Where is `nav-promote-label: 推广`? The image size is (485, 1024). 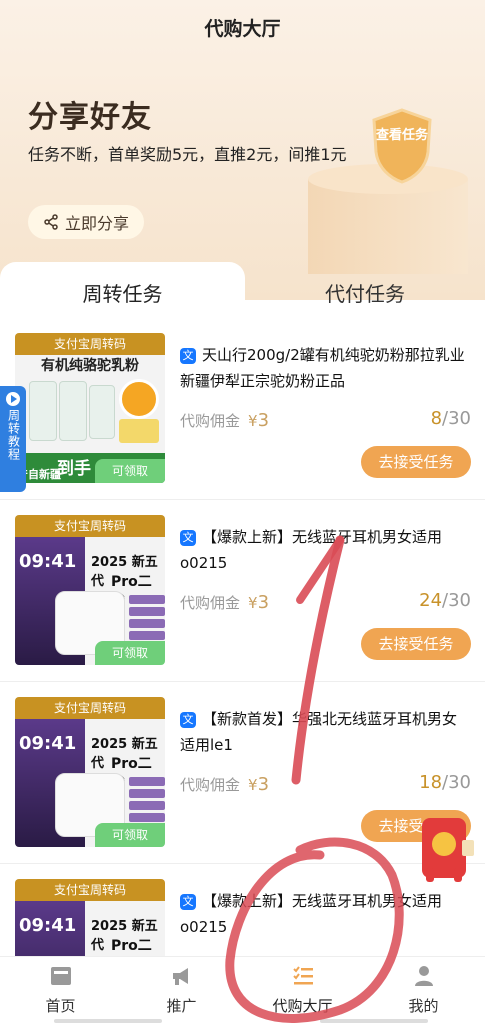 nav-promote-label: 推广 is located at coordinates (181, 1006).